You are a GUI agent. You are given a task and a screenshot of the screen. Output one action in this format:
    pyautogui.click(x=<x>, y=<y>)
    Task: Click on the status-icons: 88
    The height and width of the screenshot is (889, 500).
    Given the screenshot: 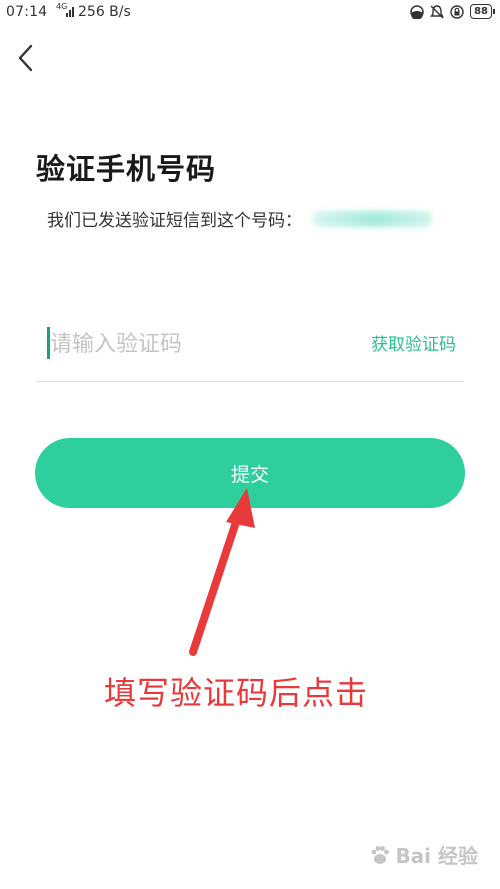 What is the action you would take?
    pyautogui.click(x=452, y=11)
    